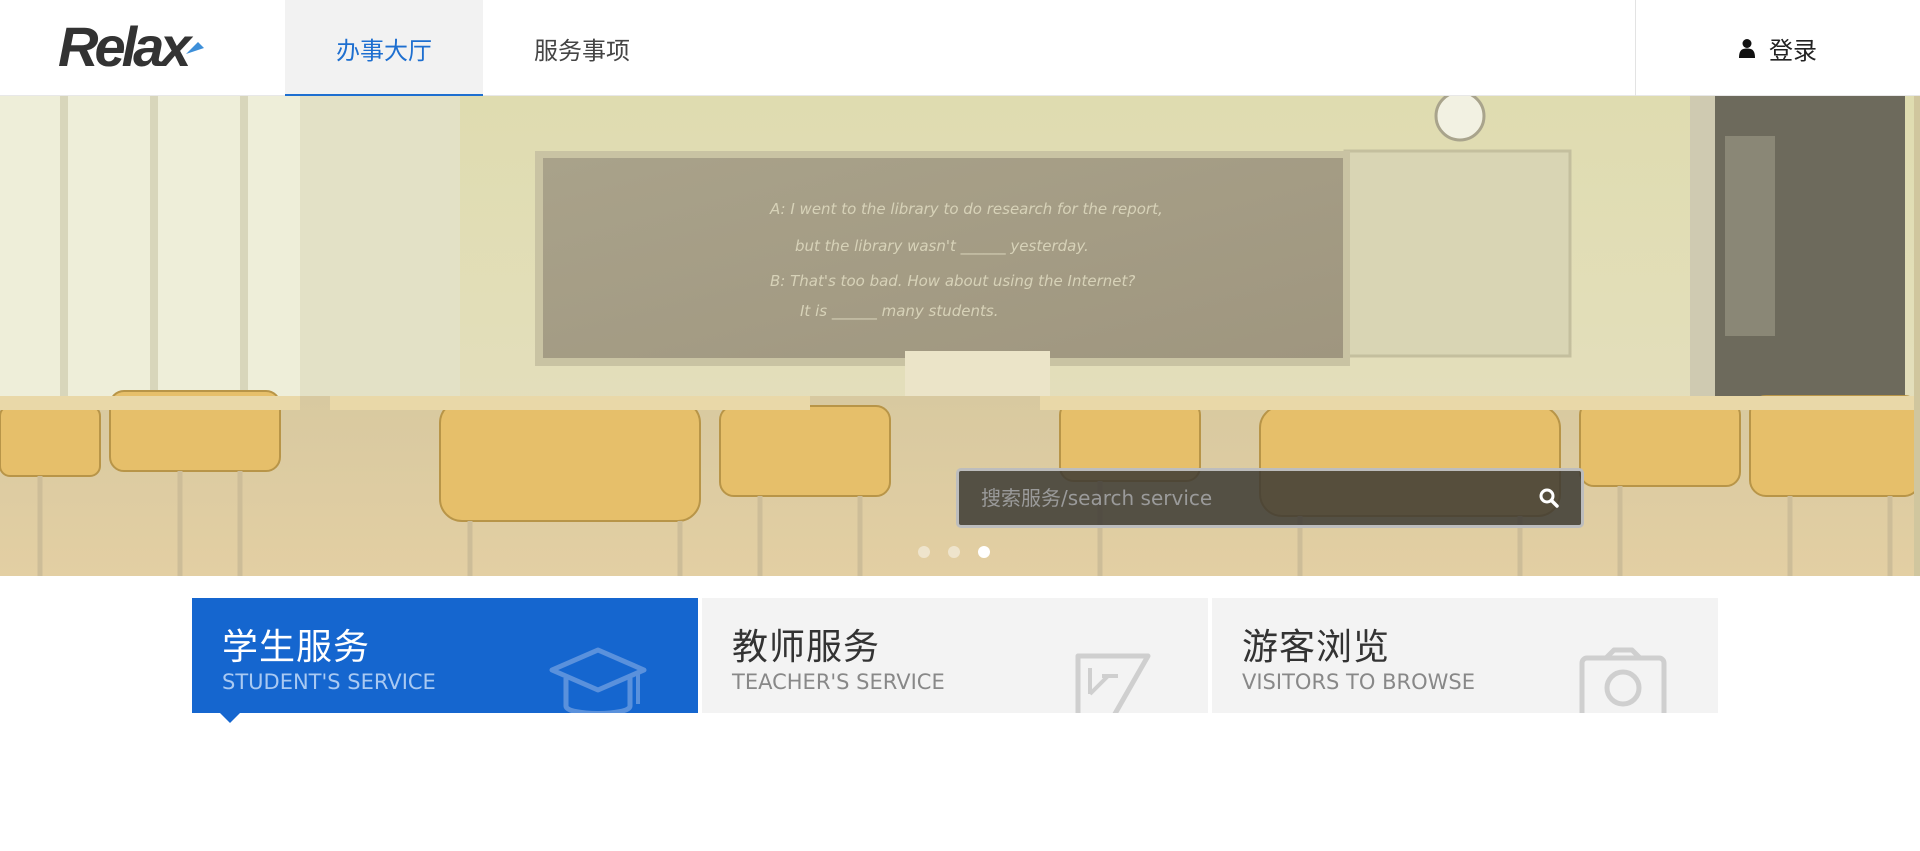 This screenshot has width=1920, height=851. What do you see at coordinates (1917, 336) in the screenshot?
I see `banner-scrollbar` at bounding box center [1917, 336].